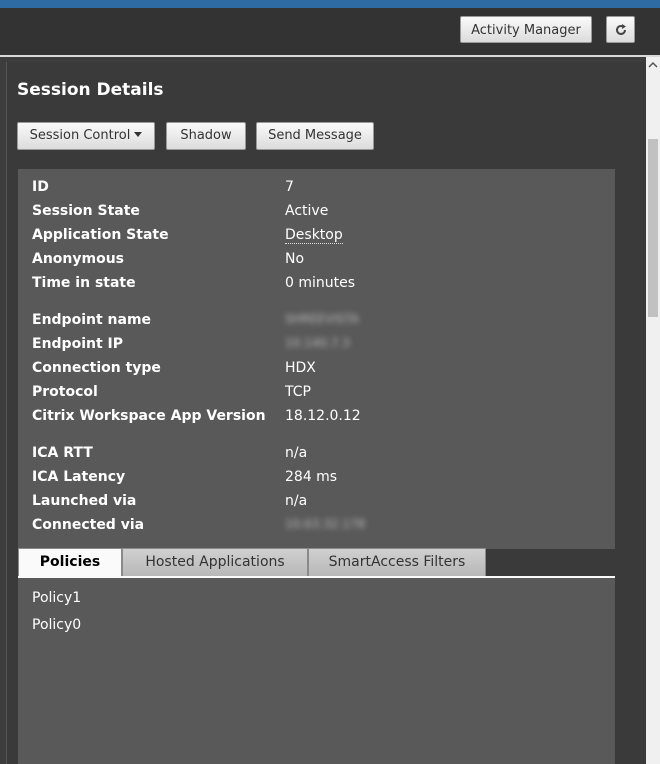 Image resolution: width=660 pixels, height=764 pixels. Describe the element at coordinates (149, 416) in the screenshot. I see `detail-label: Citrix Workspace App Version` at that location.